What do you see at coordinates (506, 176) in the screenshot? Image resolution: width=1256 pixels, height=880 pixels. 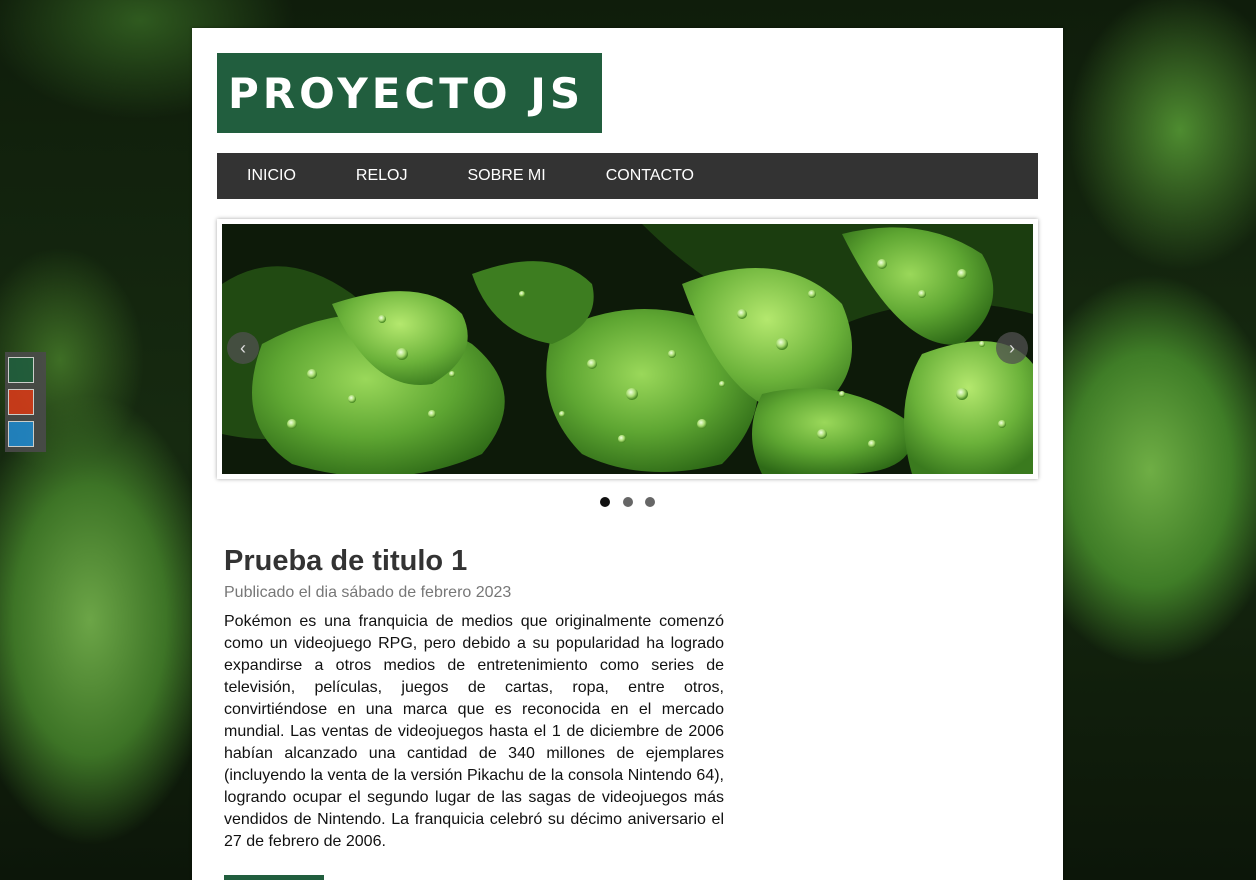 I see `menu-item-sobre-mi: SOBRE MI` at bounding box center [506, 176].